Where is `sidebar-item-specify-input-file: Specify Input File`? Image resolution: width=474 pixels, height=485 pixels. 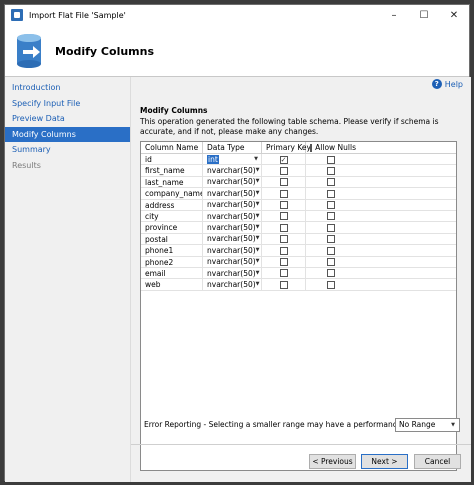 sidebar-item-specify-input-file: Specify Input File is located at coordinates (67, 104).